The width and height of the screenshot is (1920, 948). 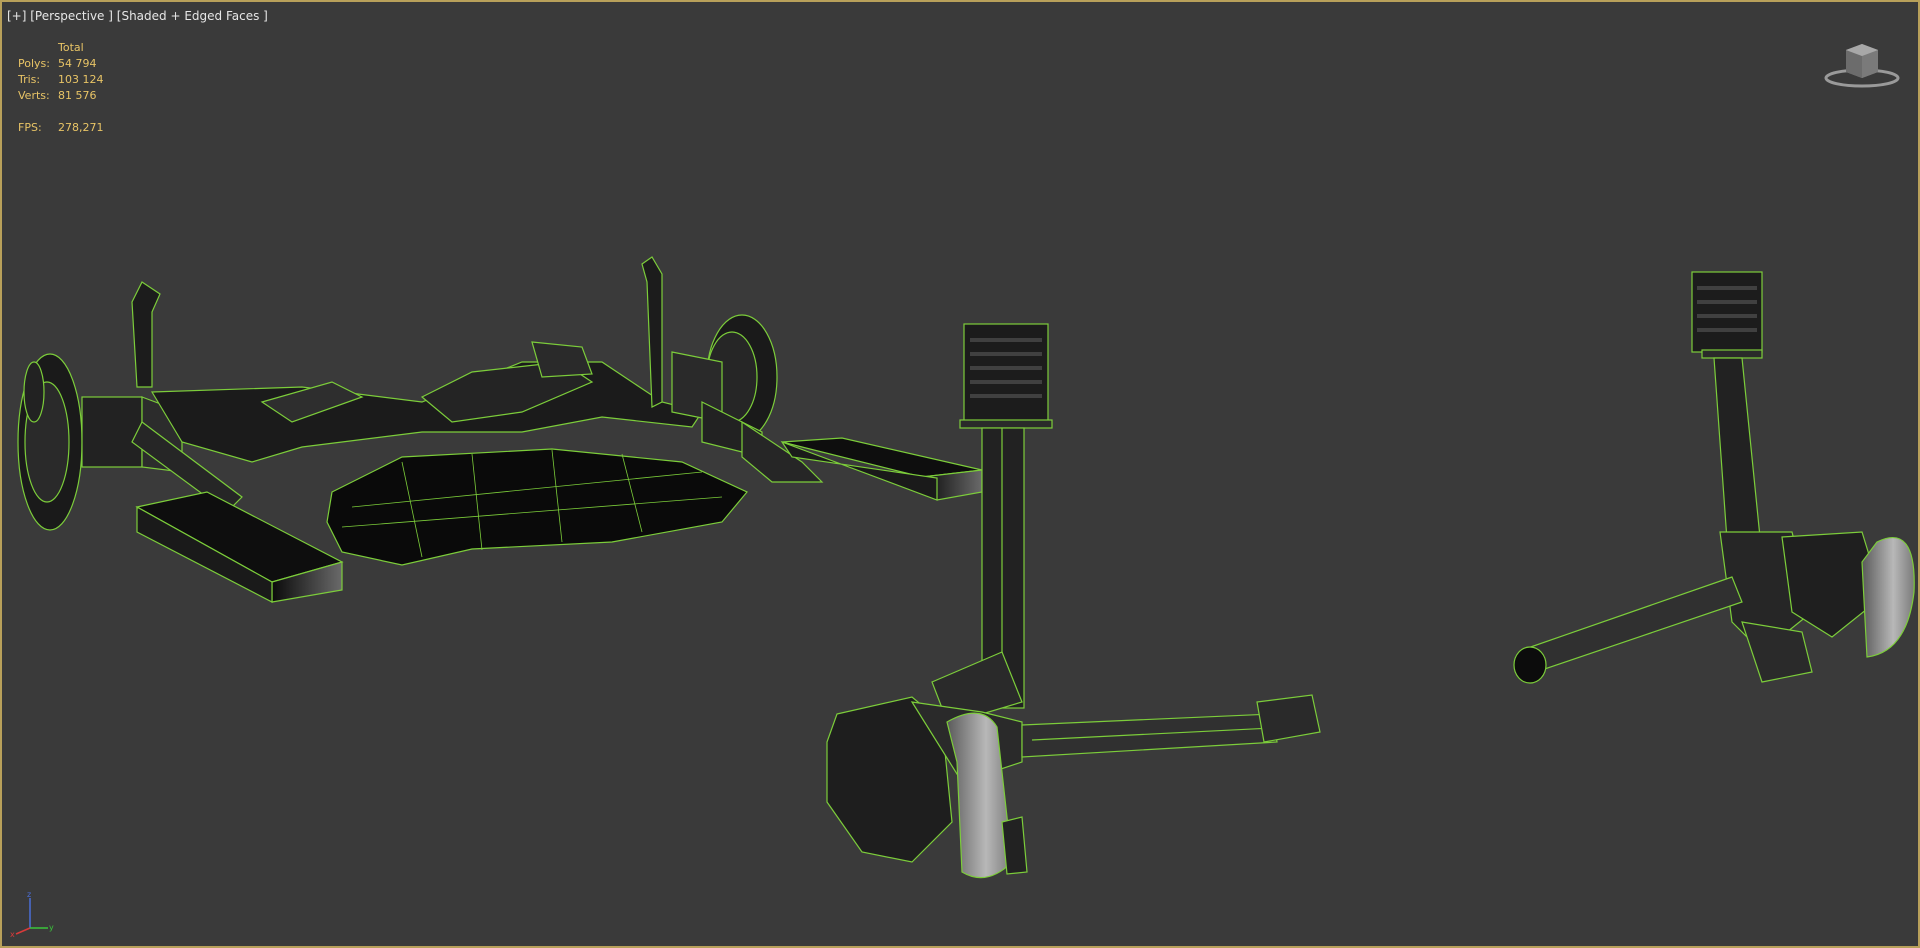 What do you see at coordinates (34, 95) in the screenshot?
I see `verts-label: Verts:` at bounding box center [34, 95].